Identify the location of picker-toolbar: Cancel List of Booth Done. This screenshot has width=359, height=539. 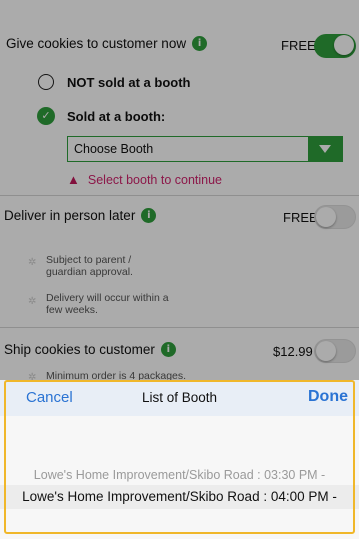
(179, 398).